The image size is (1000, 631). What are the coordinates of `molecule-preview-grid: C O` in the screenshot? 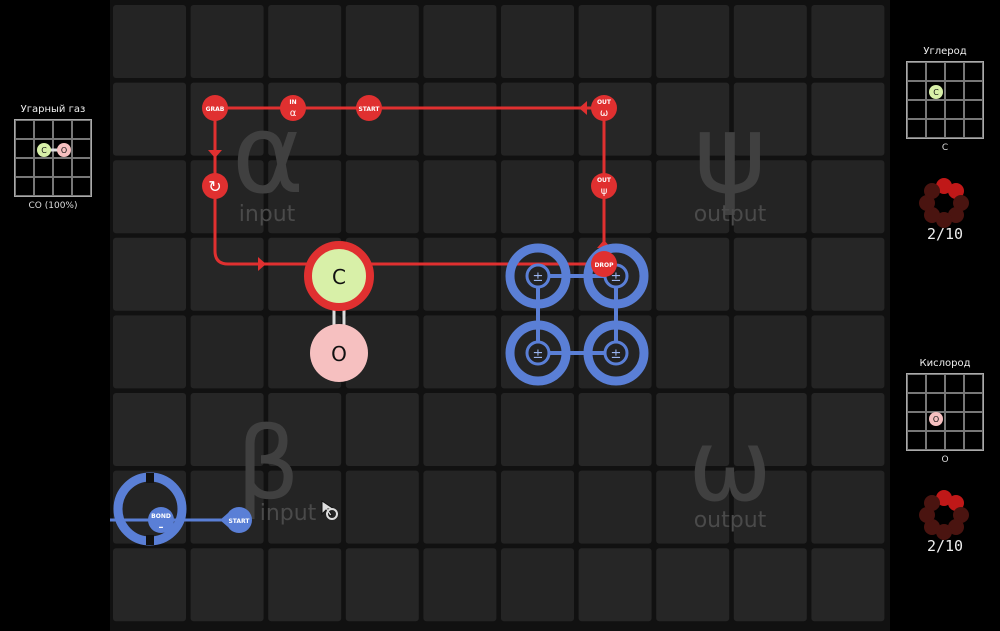 It's located at (53, 158).